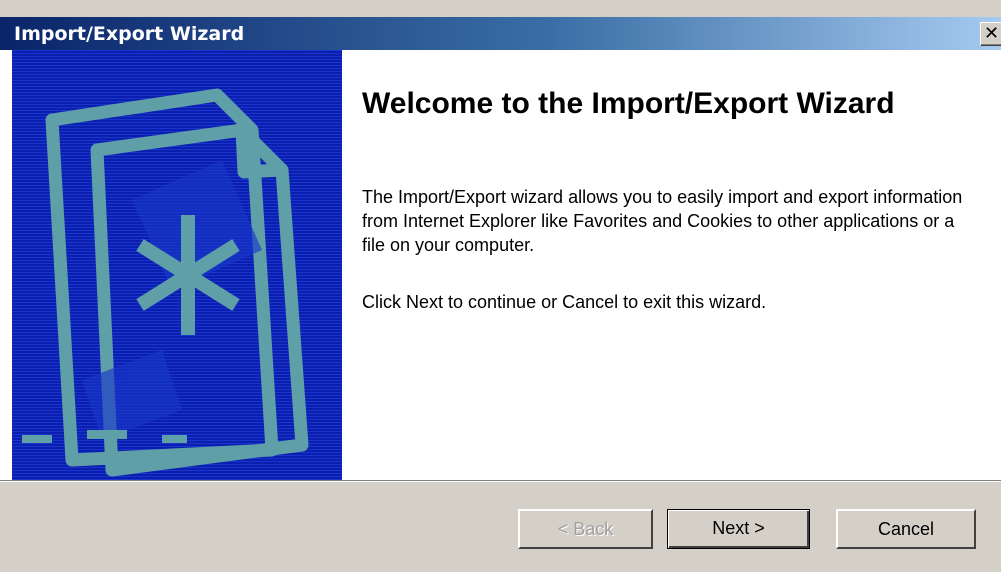 This screenshot has height=572, width=1001. Describe the element at coordinates (500, 481) in the screenshot. I see `button-separator` at that location.